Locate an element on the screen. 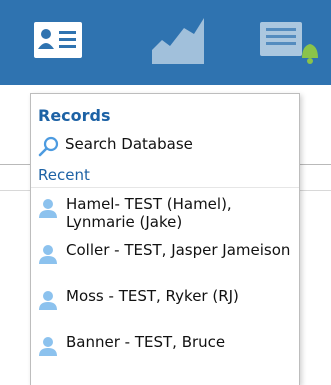  records-heading: Records is located at coordinates (74, 115).